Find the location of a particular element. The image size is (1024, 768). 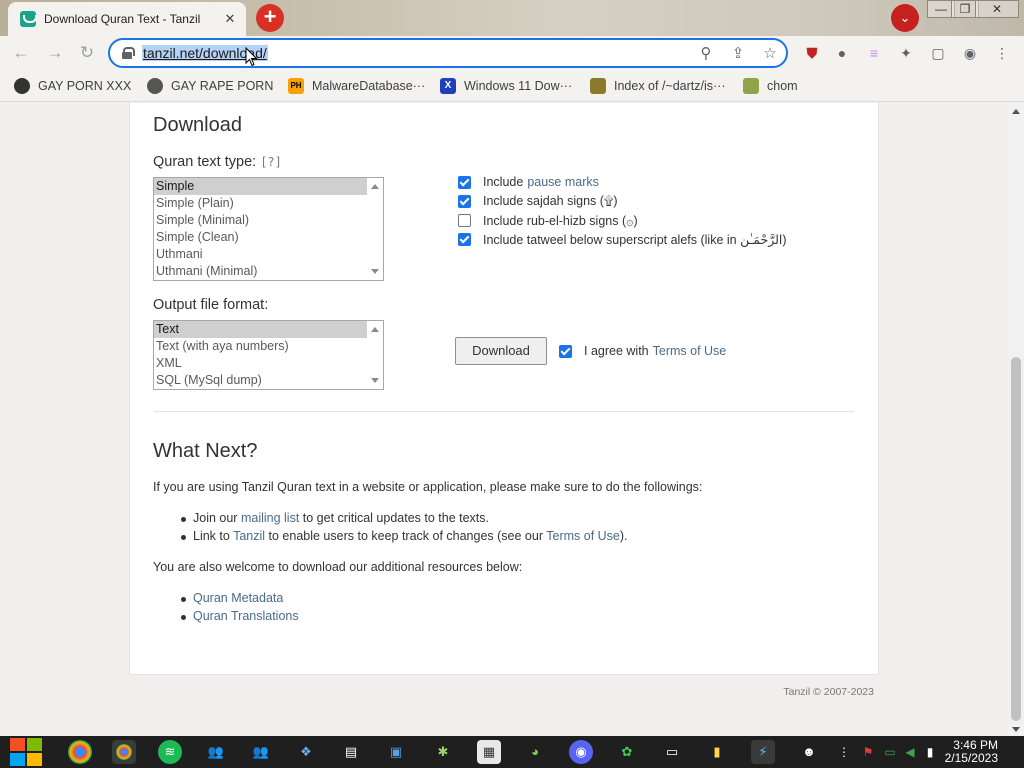

volume-tray-icon: ◀ is located at coordinates (910, 752).